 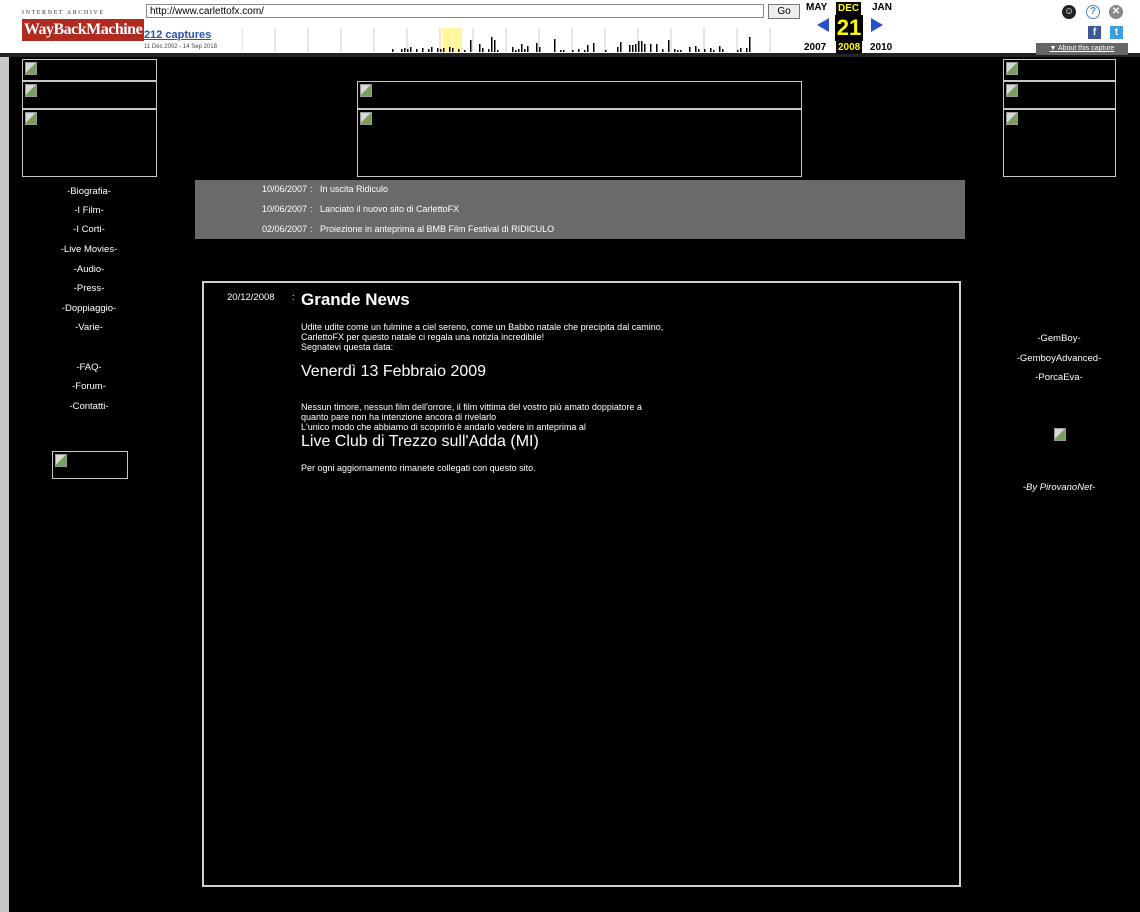 I want to click on article-title: Grande News, so click(x=355, y=299).